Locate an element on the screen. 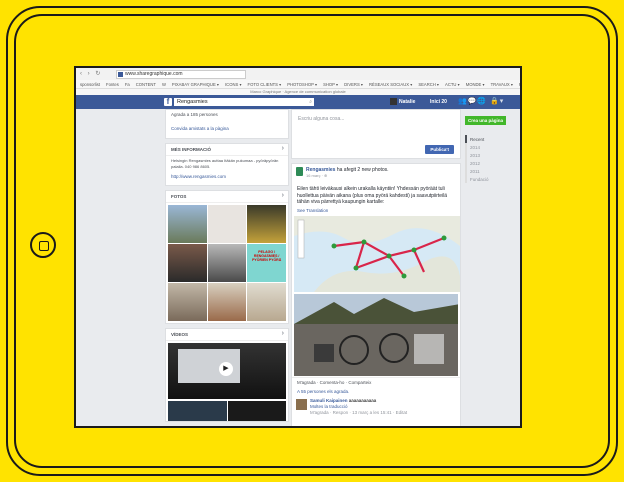 The image size is (624, 482). search-value: Rengasmies is located at coordinates (192, 102).